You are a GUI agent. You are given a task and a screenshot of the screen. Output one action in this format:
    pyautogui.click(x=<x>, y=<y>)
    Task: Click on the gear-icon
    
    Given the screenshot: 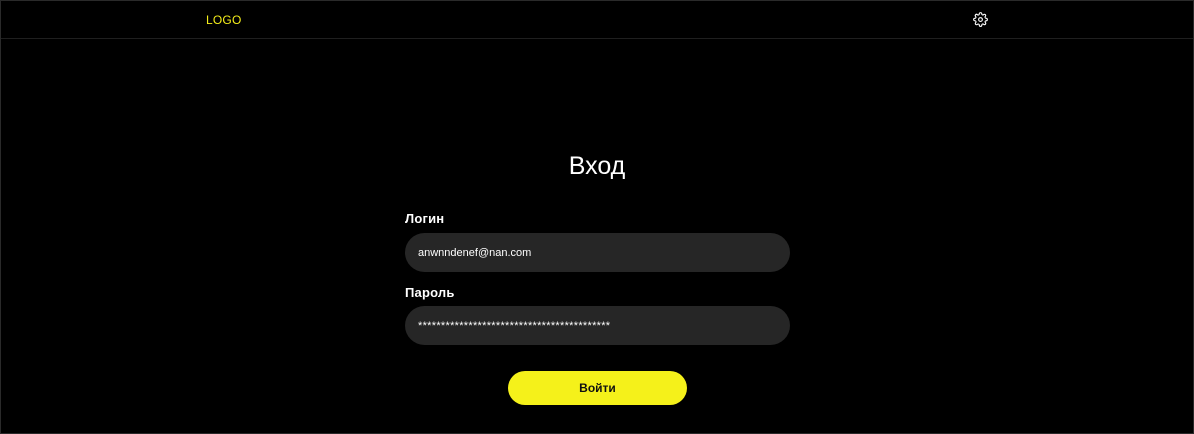 What is the action you would take?
    pyautogui.click(x=980, y=19)
    